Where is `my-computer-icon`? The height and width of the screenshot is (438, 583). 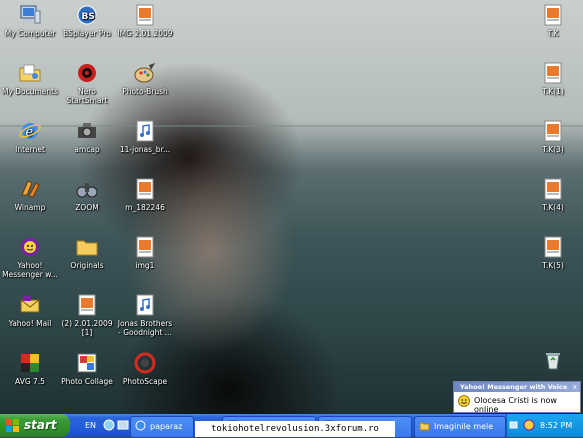 my-computer-icon is located at coordinates (30, 14).